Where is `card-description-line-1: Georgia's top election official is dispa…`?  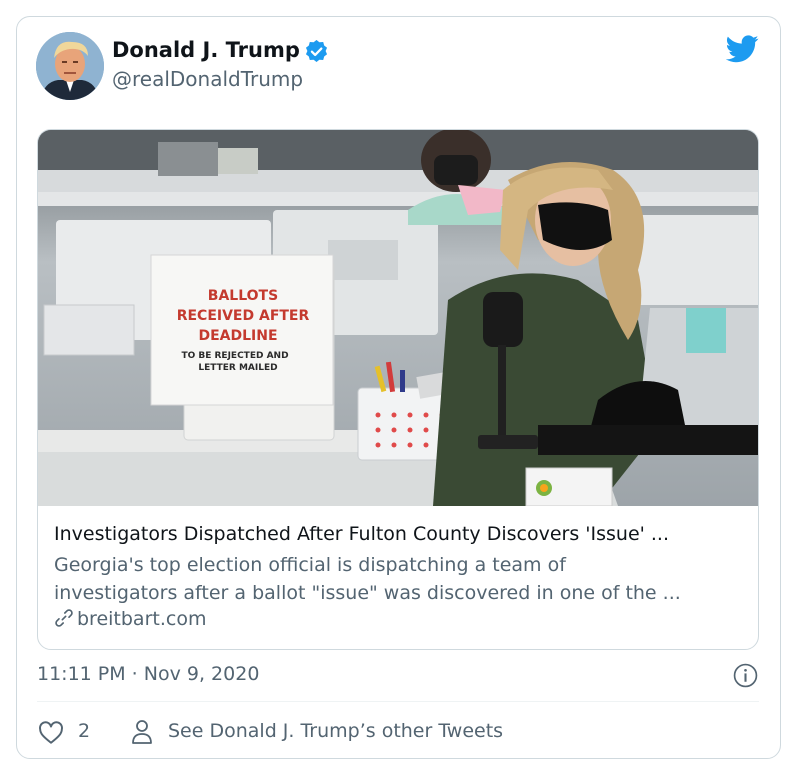 card-description-line-1: Georgia's top election official is dispa… is located at coordinates (310, 565).